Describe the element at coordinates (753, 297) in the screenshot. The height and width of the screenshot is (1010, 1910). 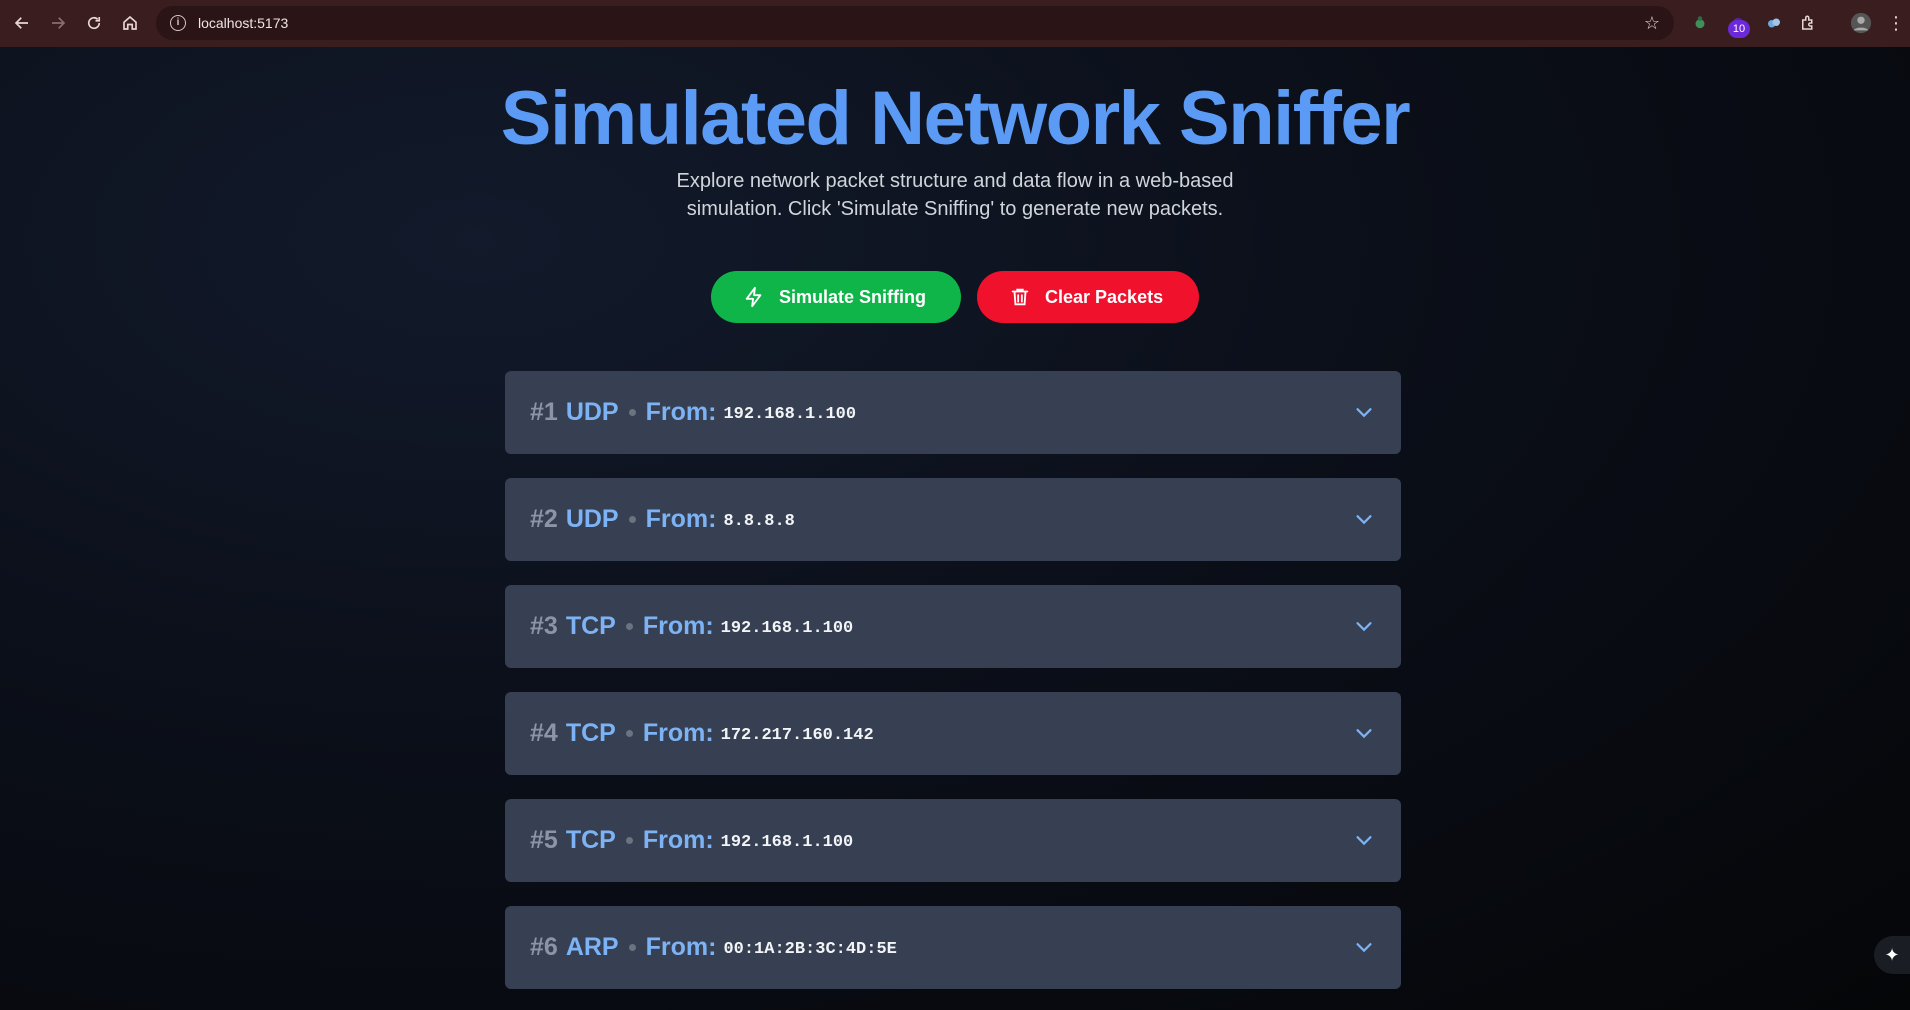
I see `lightning-icon` at that location.